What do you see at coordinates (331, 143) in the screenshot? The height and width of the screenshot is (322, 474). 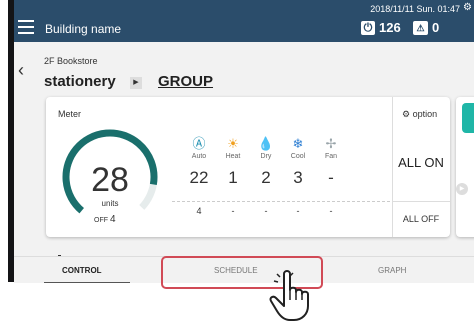 I see `fan-icon: ✢` at bounding box center [331, 143].